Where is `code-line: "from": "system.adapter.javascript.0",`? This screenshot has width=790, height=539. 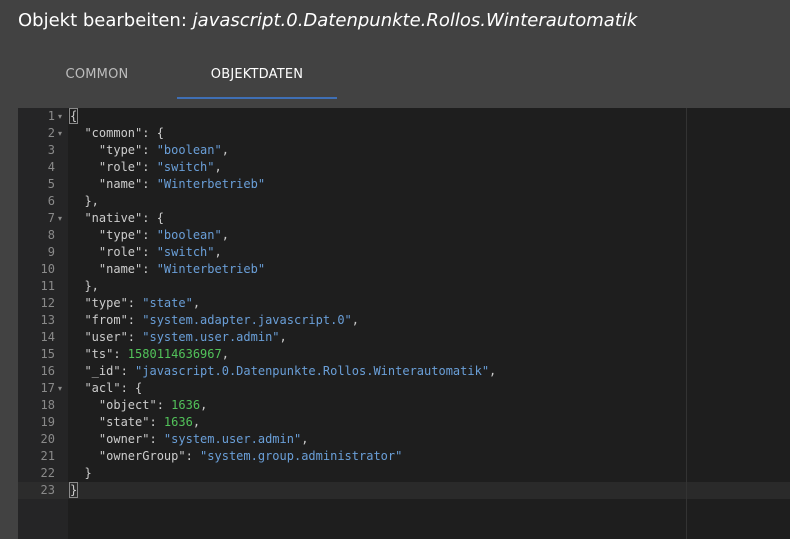
code-line: "from": "system.adapter.javascript.0", is located at coordinates (214, 320).